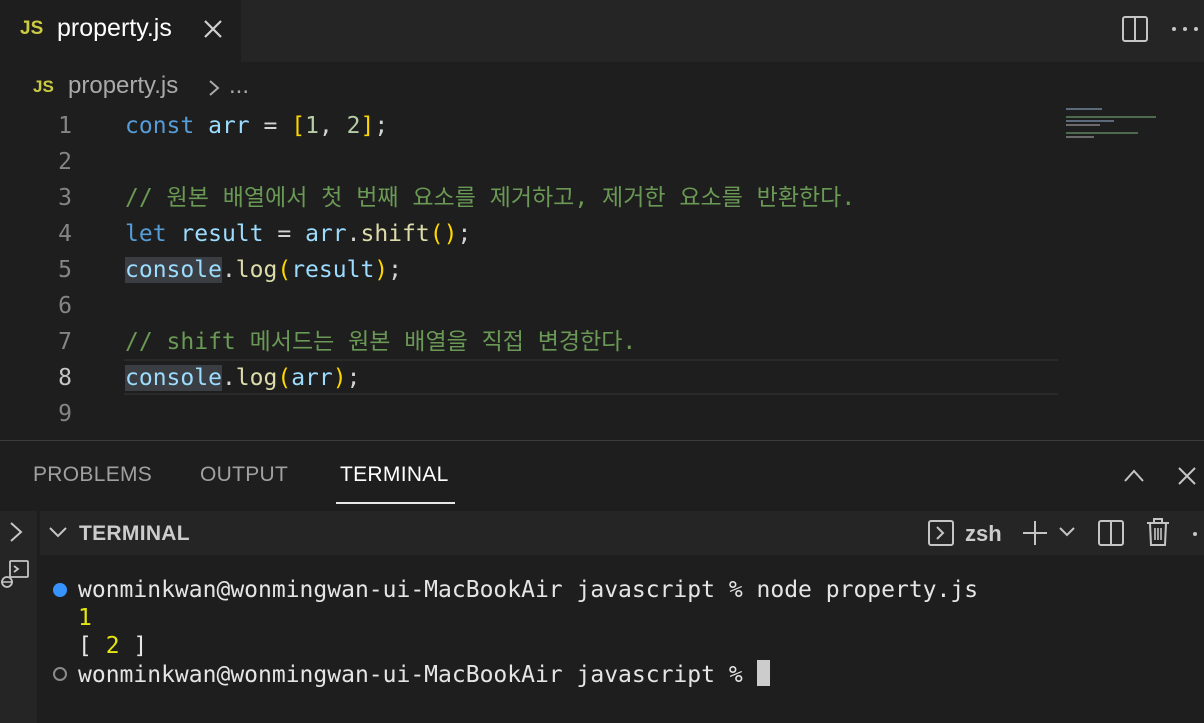 This screenshot has height=723, width=1204. What do you see at coordinates (381, 342) in the screenshot?
I see `code-comment: // shift 메서드는 원본 배열을 직접 변경한다.` at bounding box center [381, 342].